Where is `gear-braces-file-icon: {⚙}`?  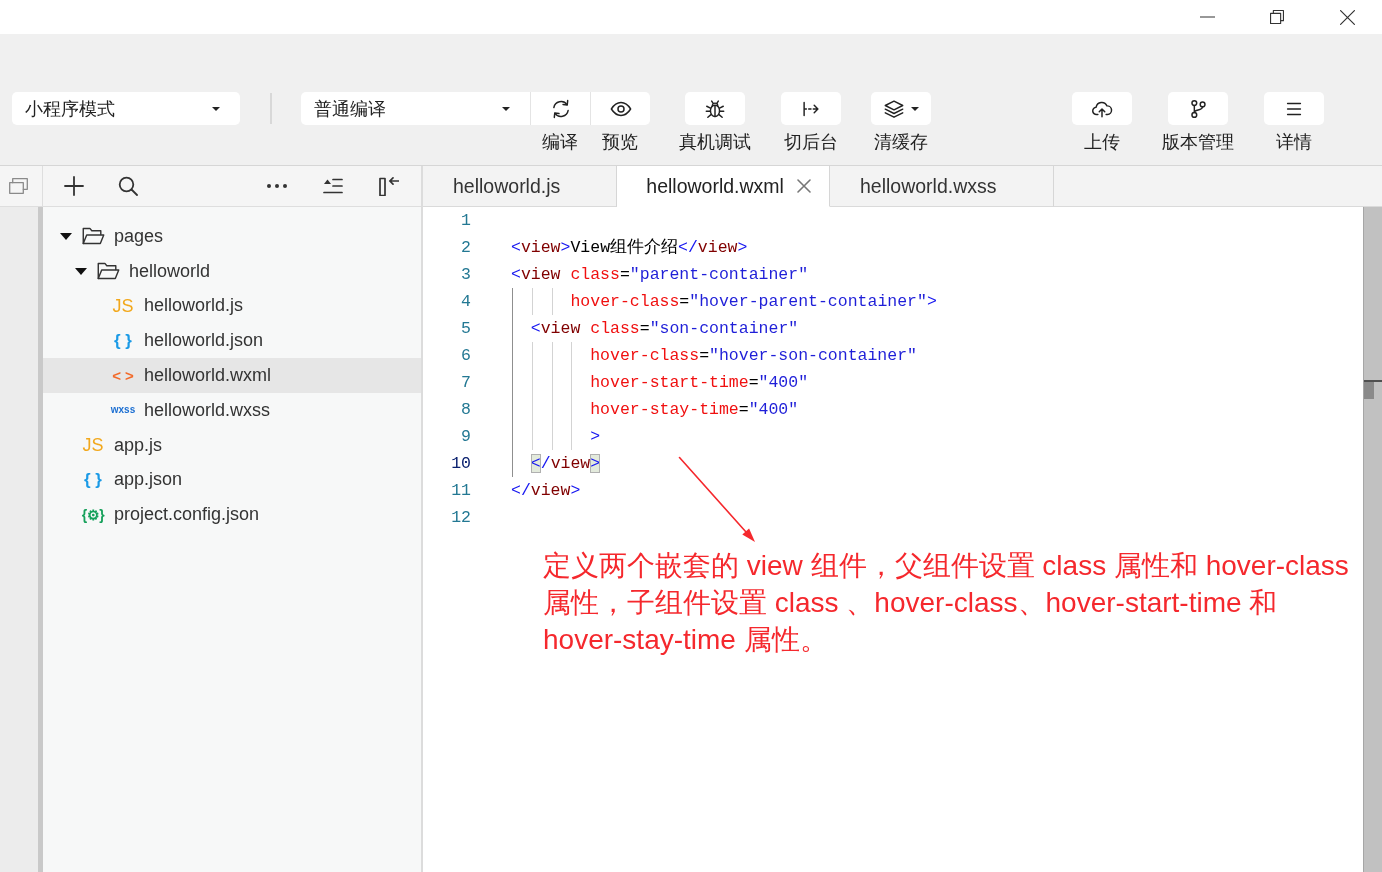
gear-braces-file-icon: {⚙} is located at coordinates (93, 514).